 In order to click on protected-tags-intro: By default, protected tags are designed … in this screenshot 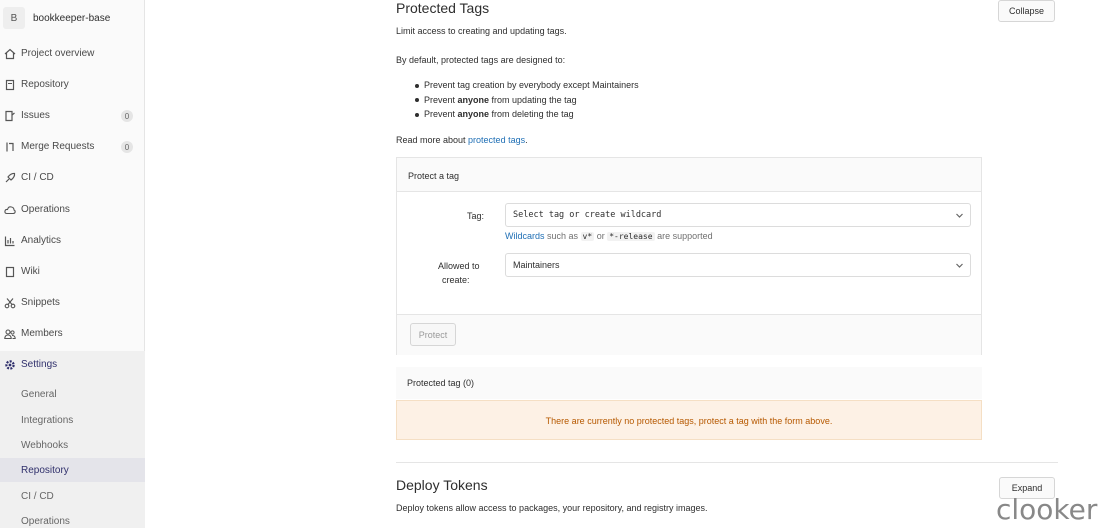, I will do `click(481, 60)`.